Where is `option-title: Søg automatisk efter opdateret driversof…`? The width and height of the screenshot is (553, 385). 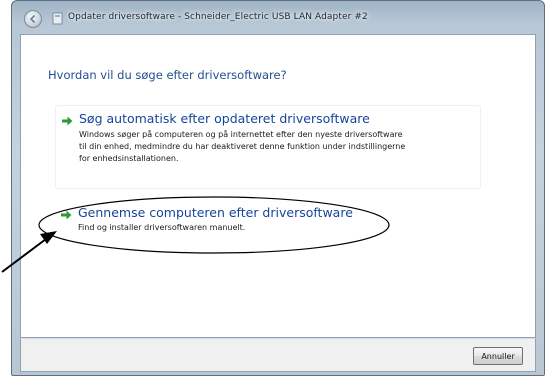 option-title: Søg automatisk efter opdateret driversof… is located at coordinates (224, 118).